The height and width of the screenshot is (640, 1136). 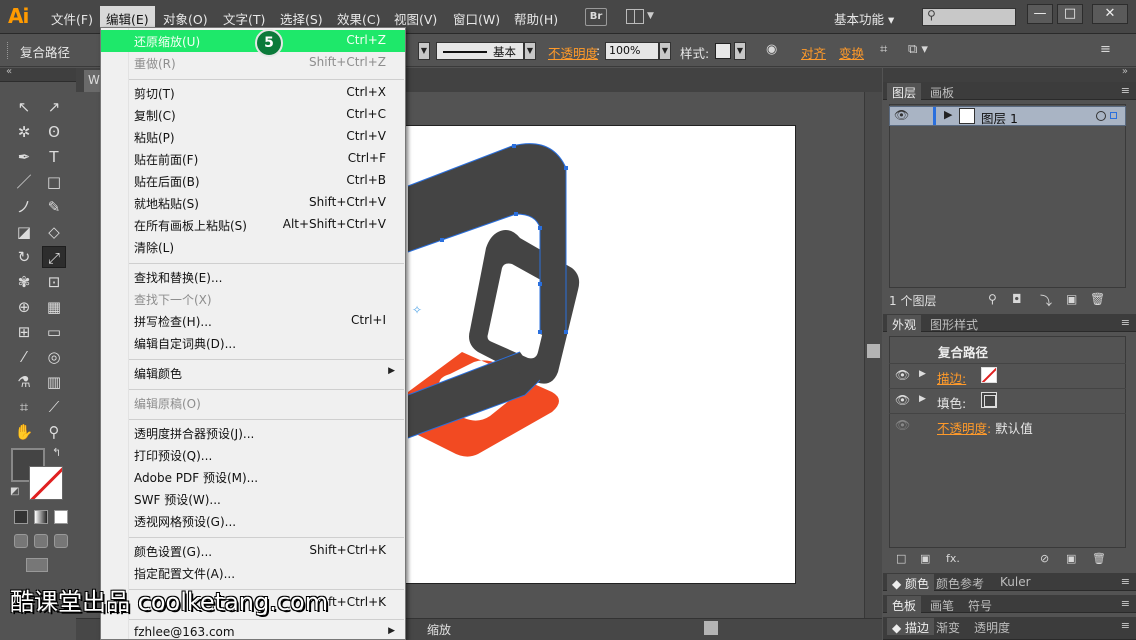 I want to click on lasso-tool-icon: ʘ, so click(x=54, y=132).